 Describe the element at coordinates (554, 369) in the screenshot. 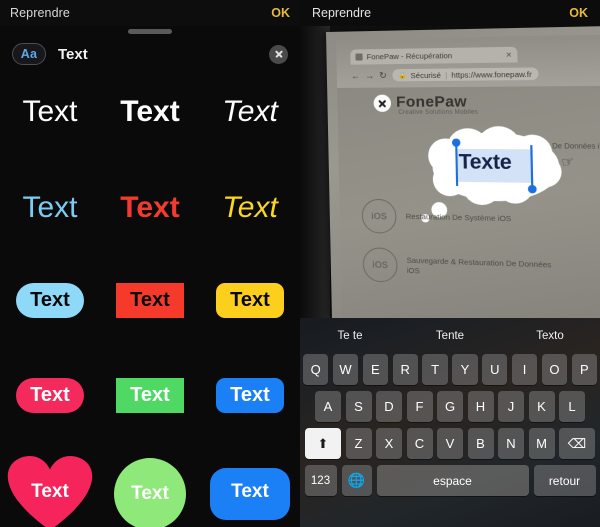

I see `key-o: O` at that location.